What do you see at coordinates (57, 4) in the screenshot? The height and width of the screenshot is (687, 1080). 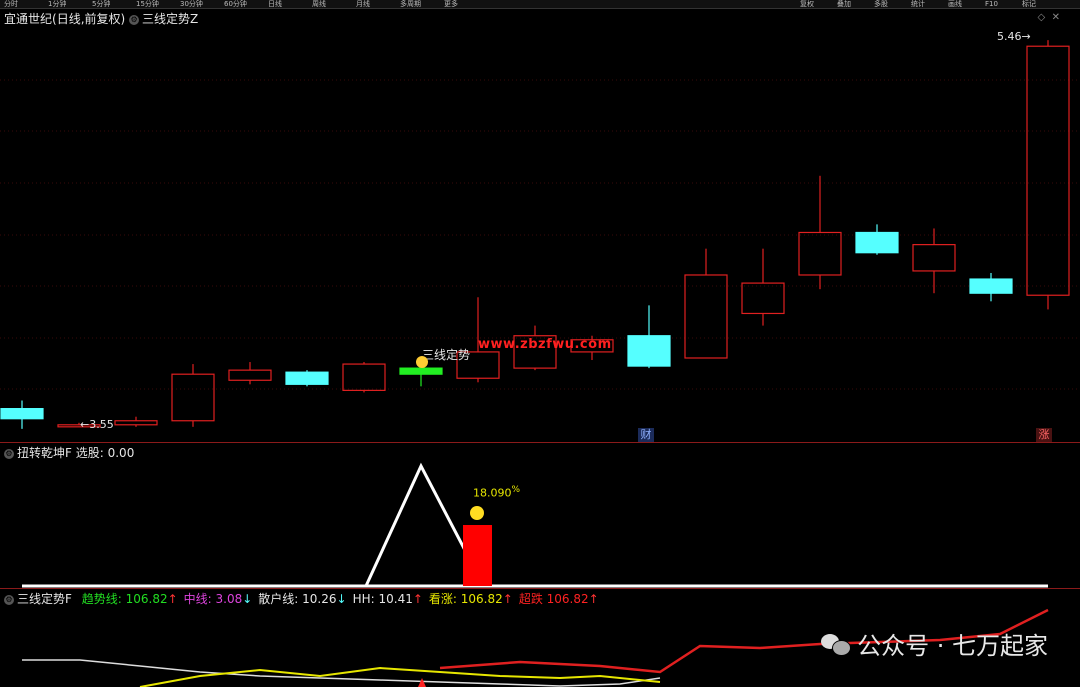 I see `toolbar-item-1: 1分钟` at bounding box center [57, 4].